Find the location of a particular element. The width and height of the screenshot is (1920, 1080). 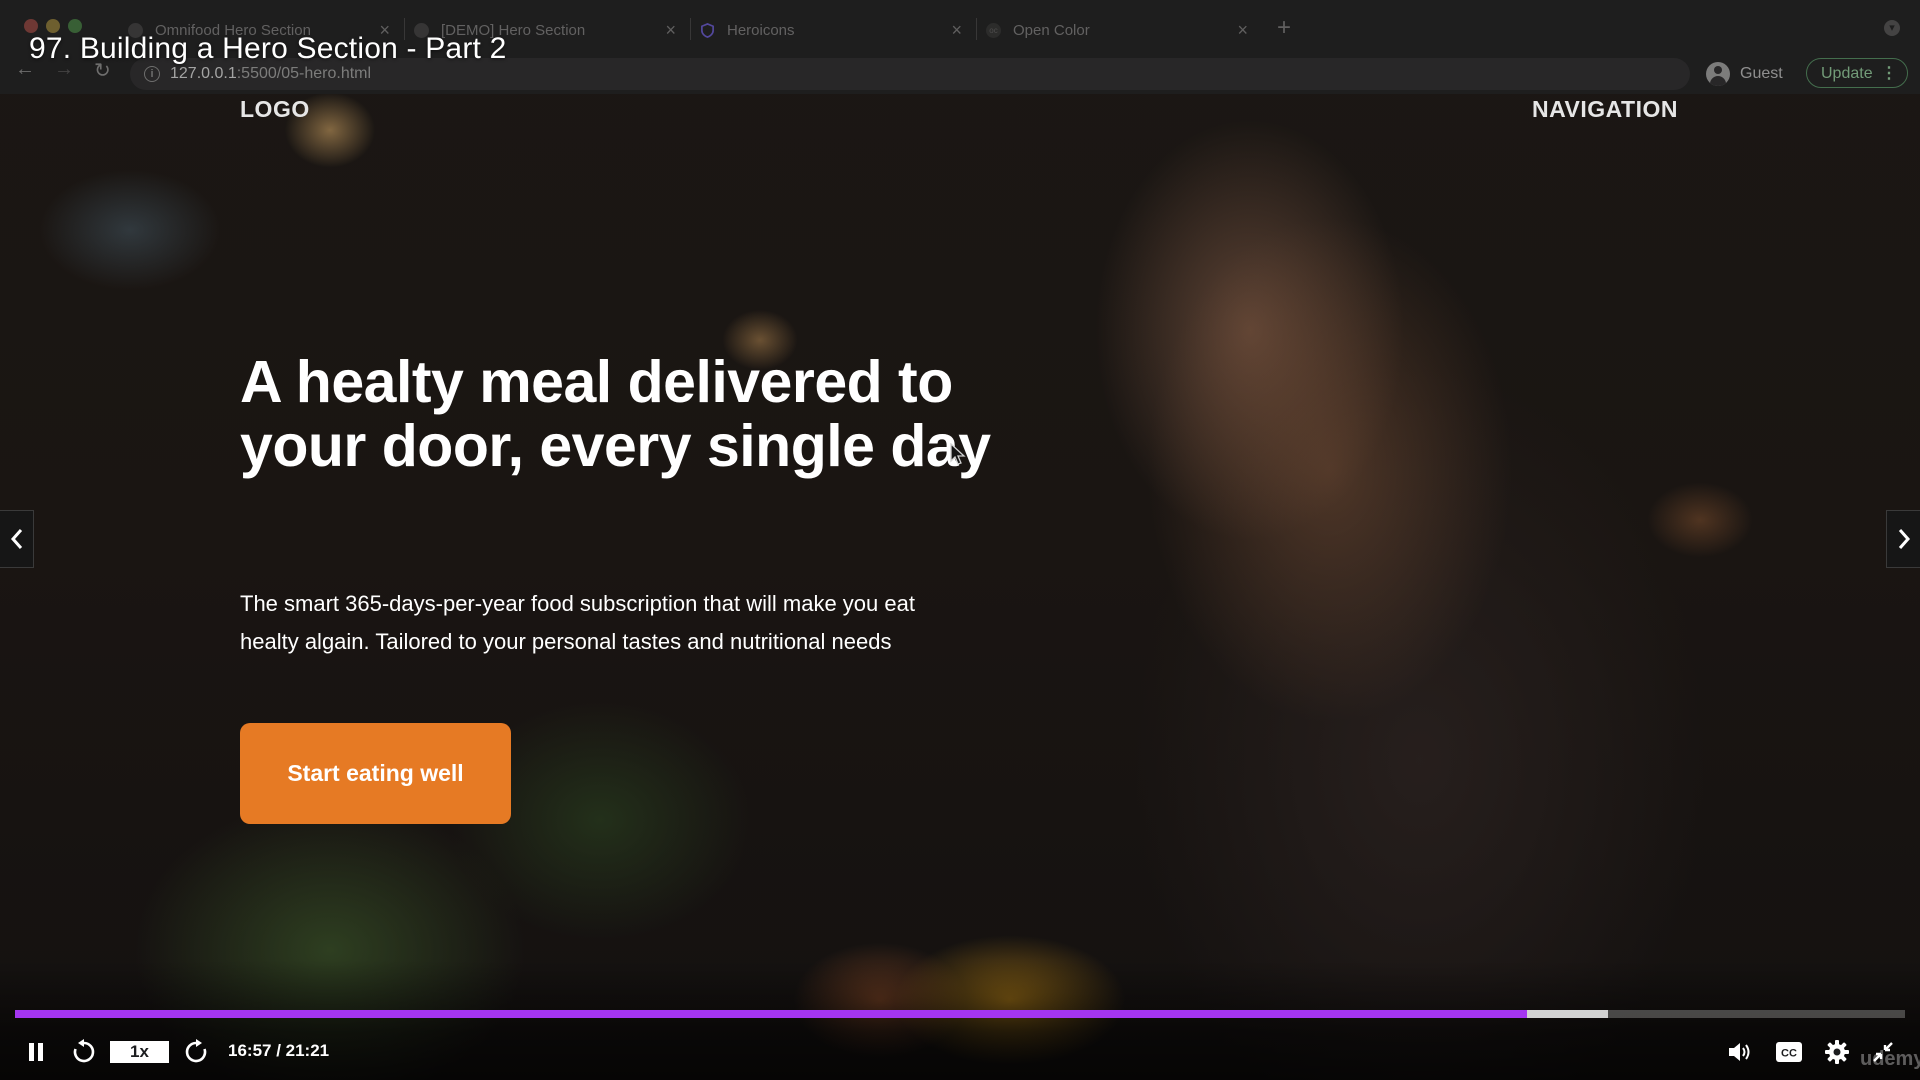

hero-logo: LOGO is located at coordinates (275, 109).